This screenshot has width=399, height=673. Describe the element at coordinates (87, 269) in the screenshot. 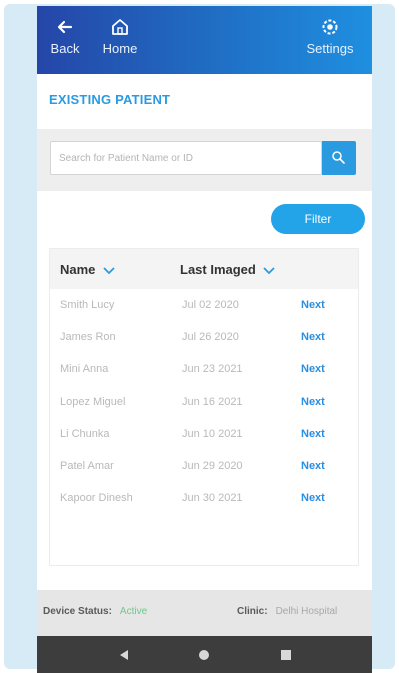

I see `column-header-name: Name` at that location.